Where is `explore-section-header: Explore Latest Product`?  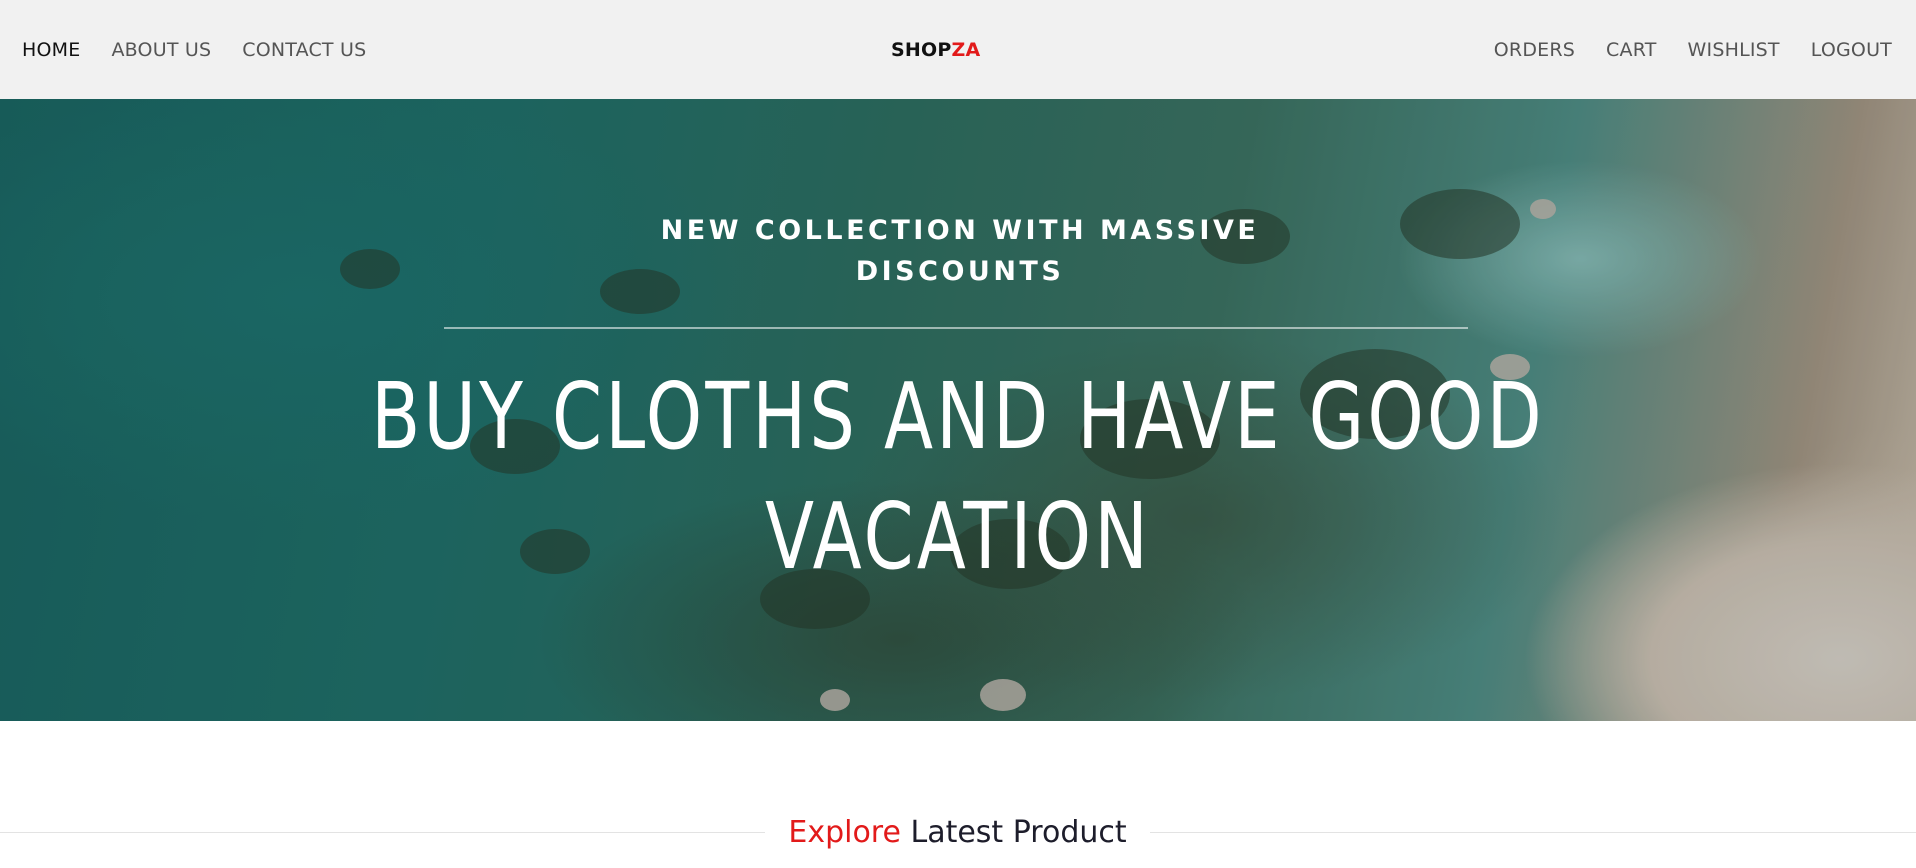
explore-section-header: Explore Latest Product is located at coordinates (958, 833).